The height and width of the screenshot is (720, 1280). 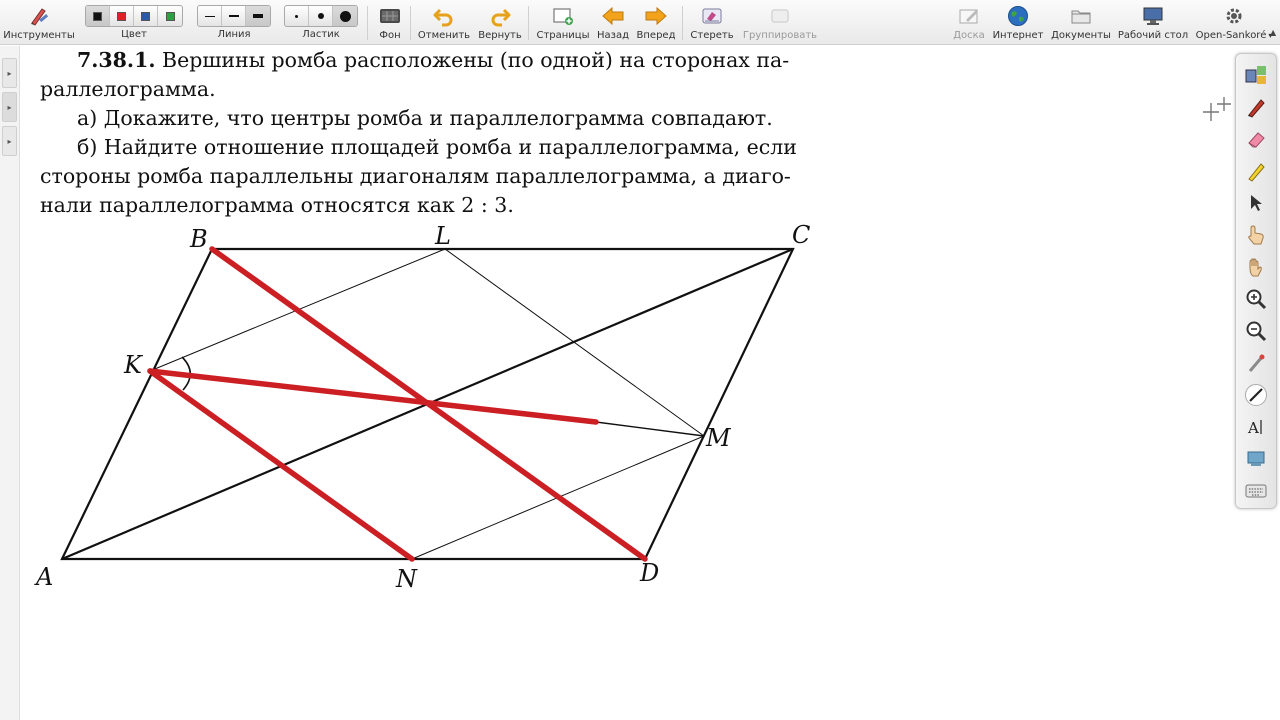 I want to click on keyboard-icon, so click(x=1256, y=491).